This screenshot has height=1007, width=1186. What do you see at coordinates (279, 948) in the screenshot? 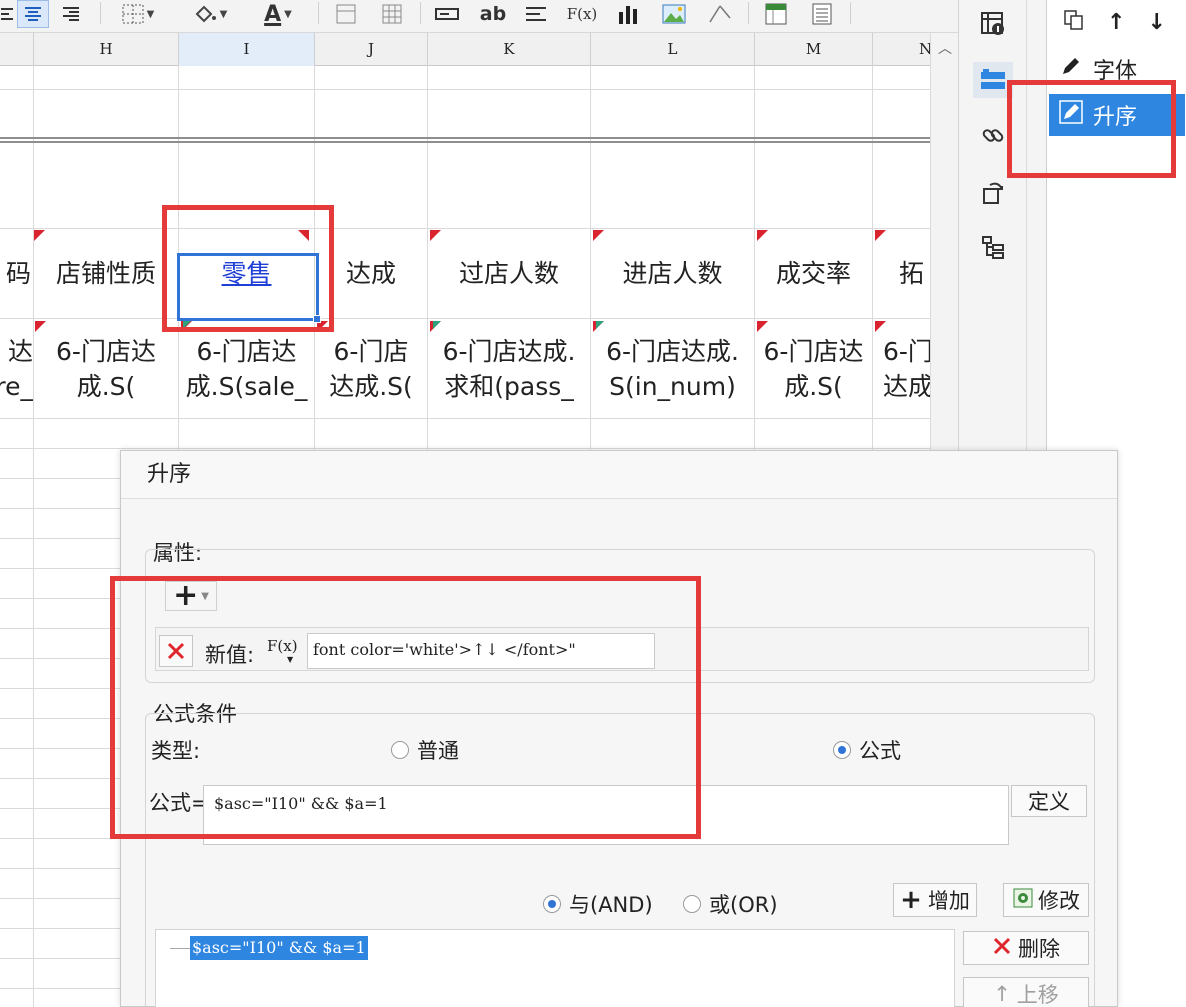
I see `condition-list-item-selected: $asc="I10" && $a=1` at bounding box center [279, 948].